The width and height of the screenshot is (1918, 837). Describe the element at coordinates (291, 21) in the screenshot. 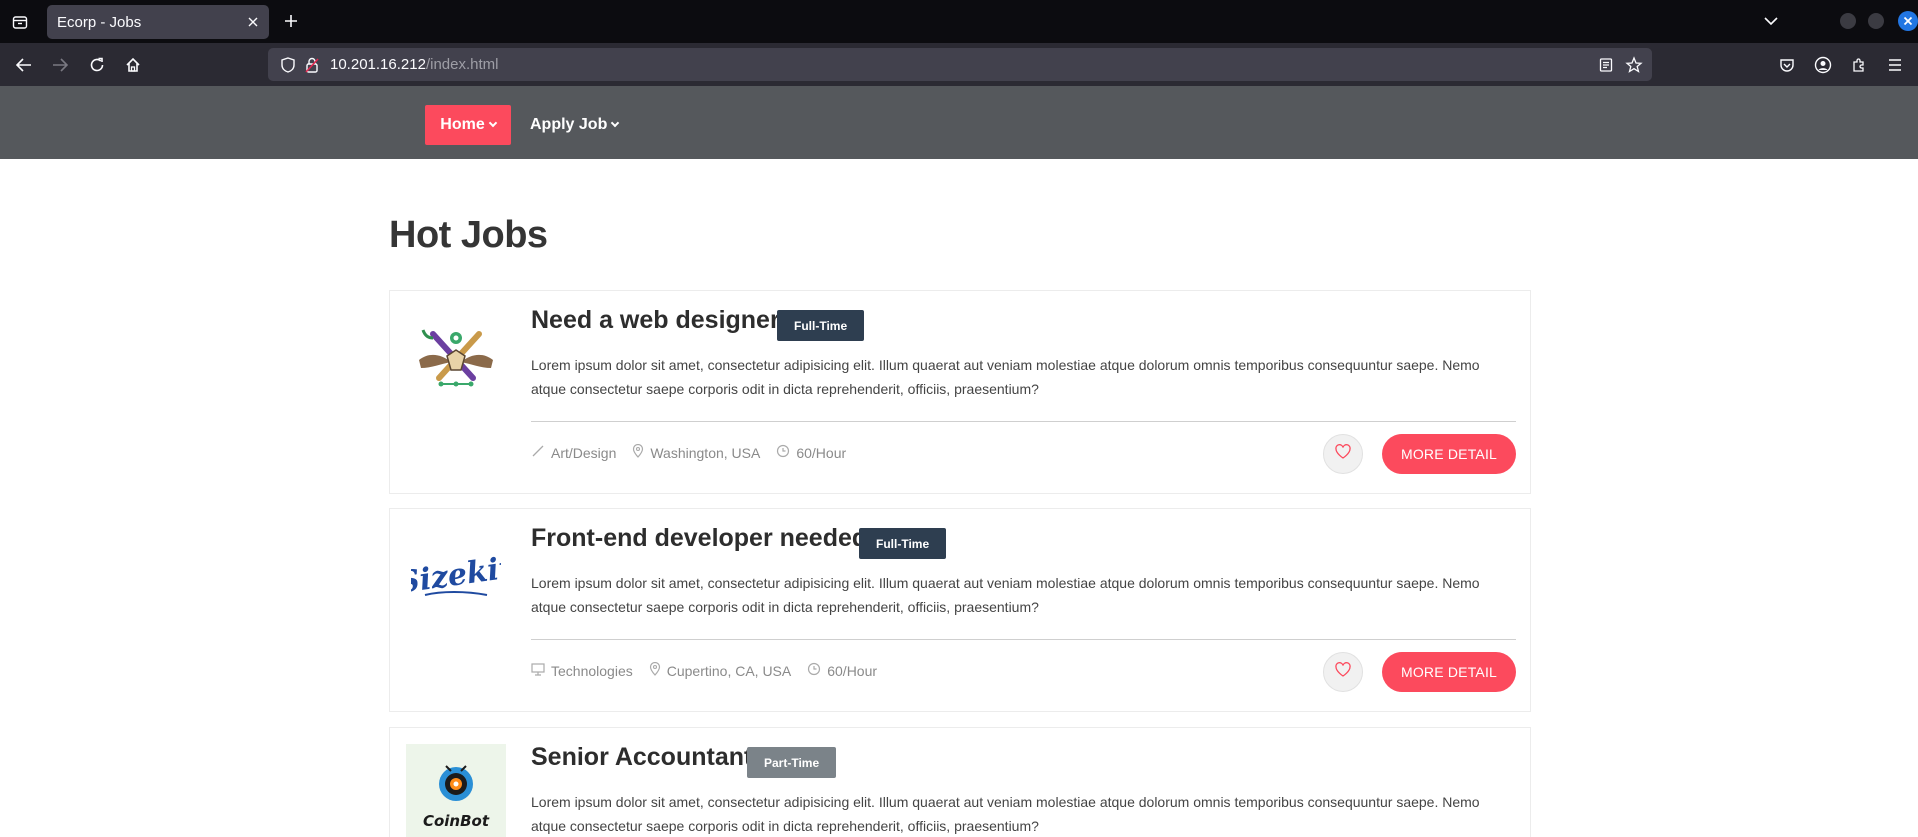

I see `new-tab-plus-icon` at that location.